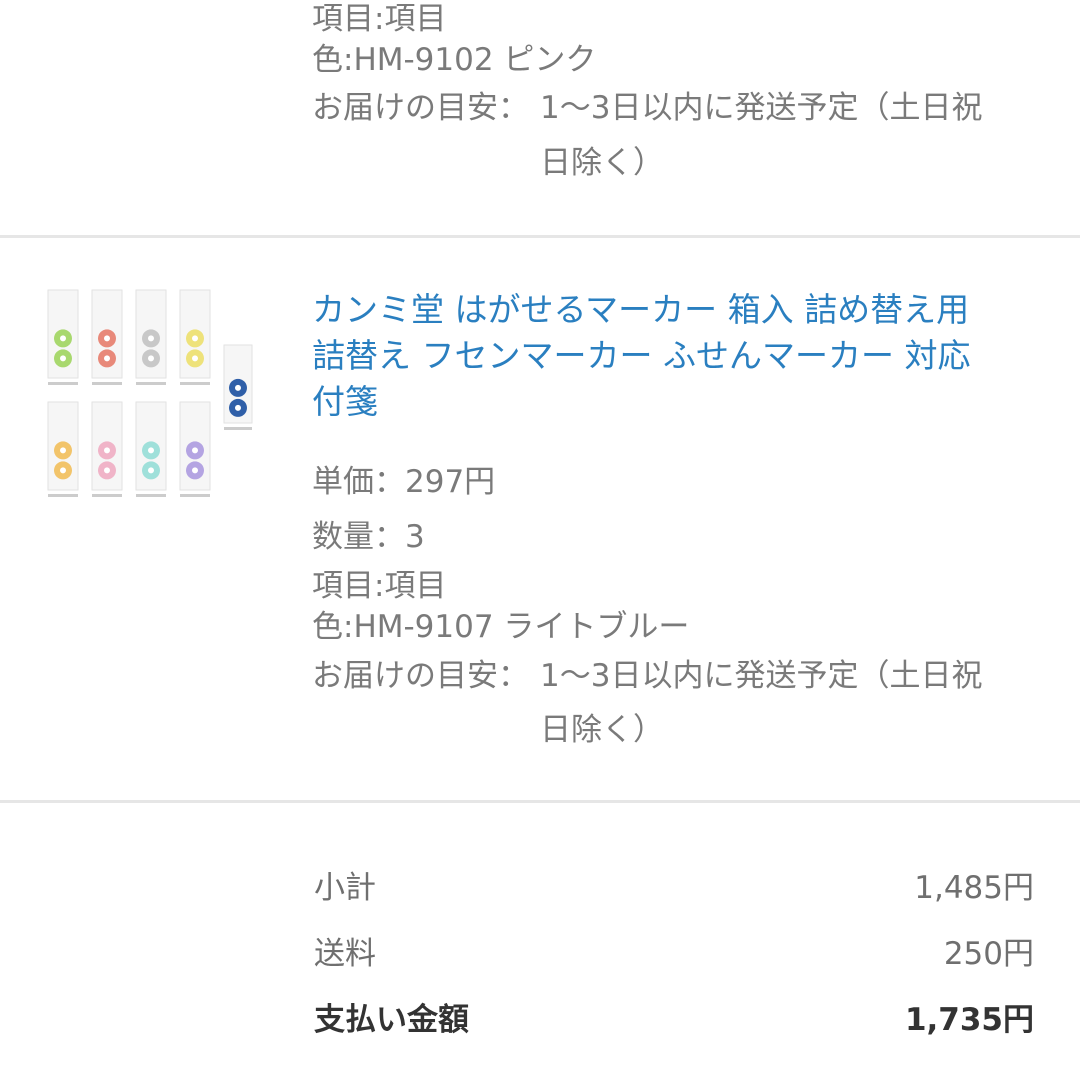 This screenshot has width=1080, height=1080. Describe the element at coordinates (404, 482) in the screenshot. I see `unit-price: 単価：297円` at that location.